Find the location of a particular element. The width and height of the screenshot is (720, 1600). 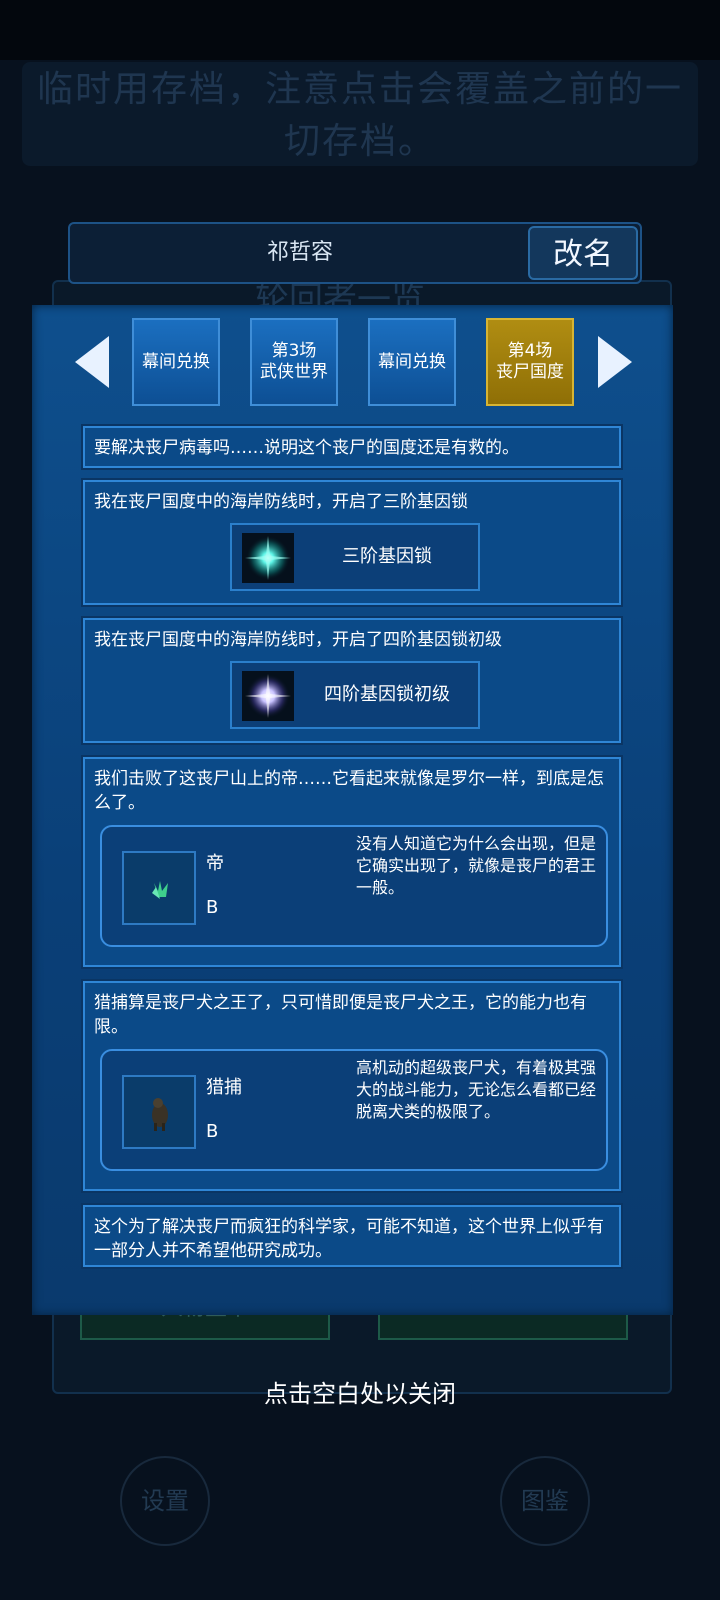

entry-text: 我们击败了这丧尸山上的帝……它看起来就像是罗尔一样，到底是怎么了。 is located at coordinates (349, 791).